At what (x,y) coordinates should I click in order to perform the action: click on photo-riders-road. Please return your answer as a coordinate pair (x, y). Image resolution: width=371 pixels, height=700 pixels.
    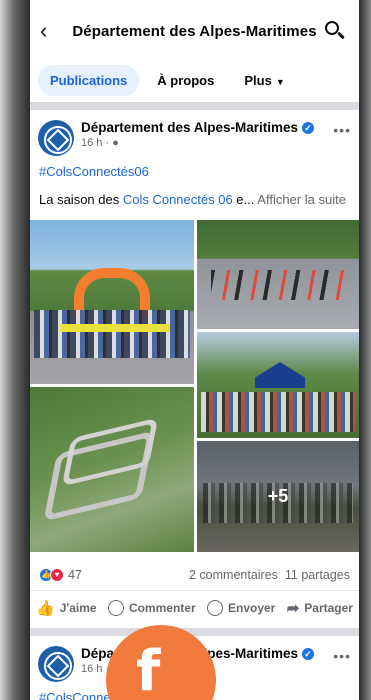
    Looking at the image, I should click on (278, 274).